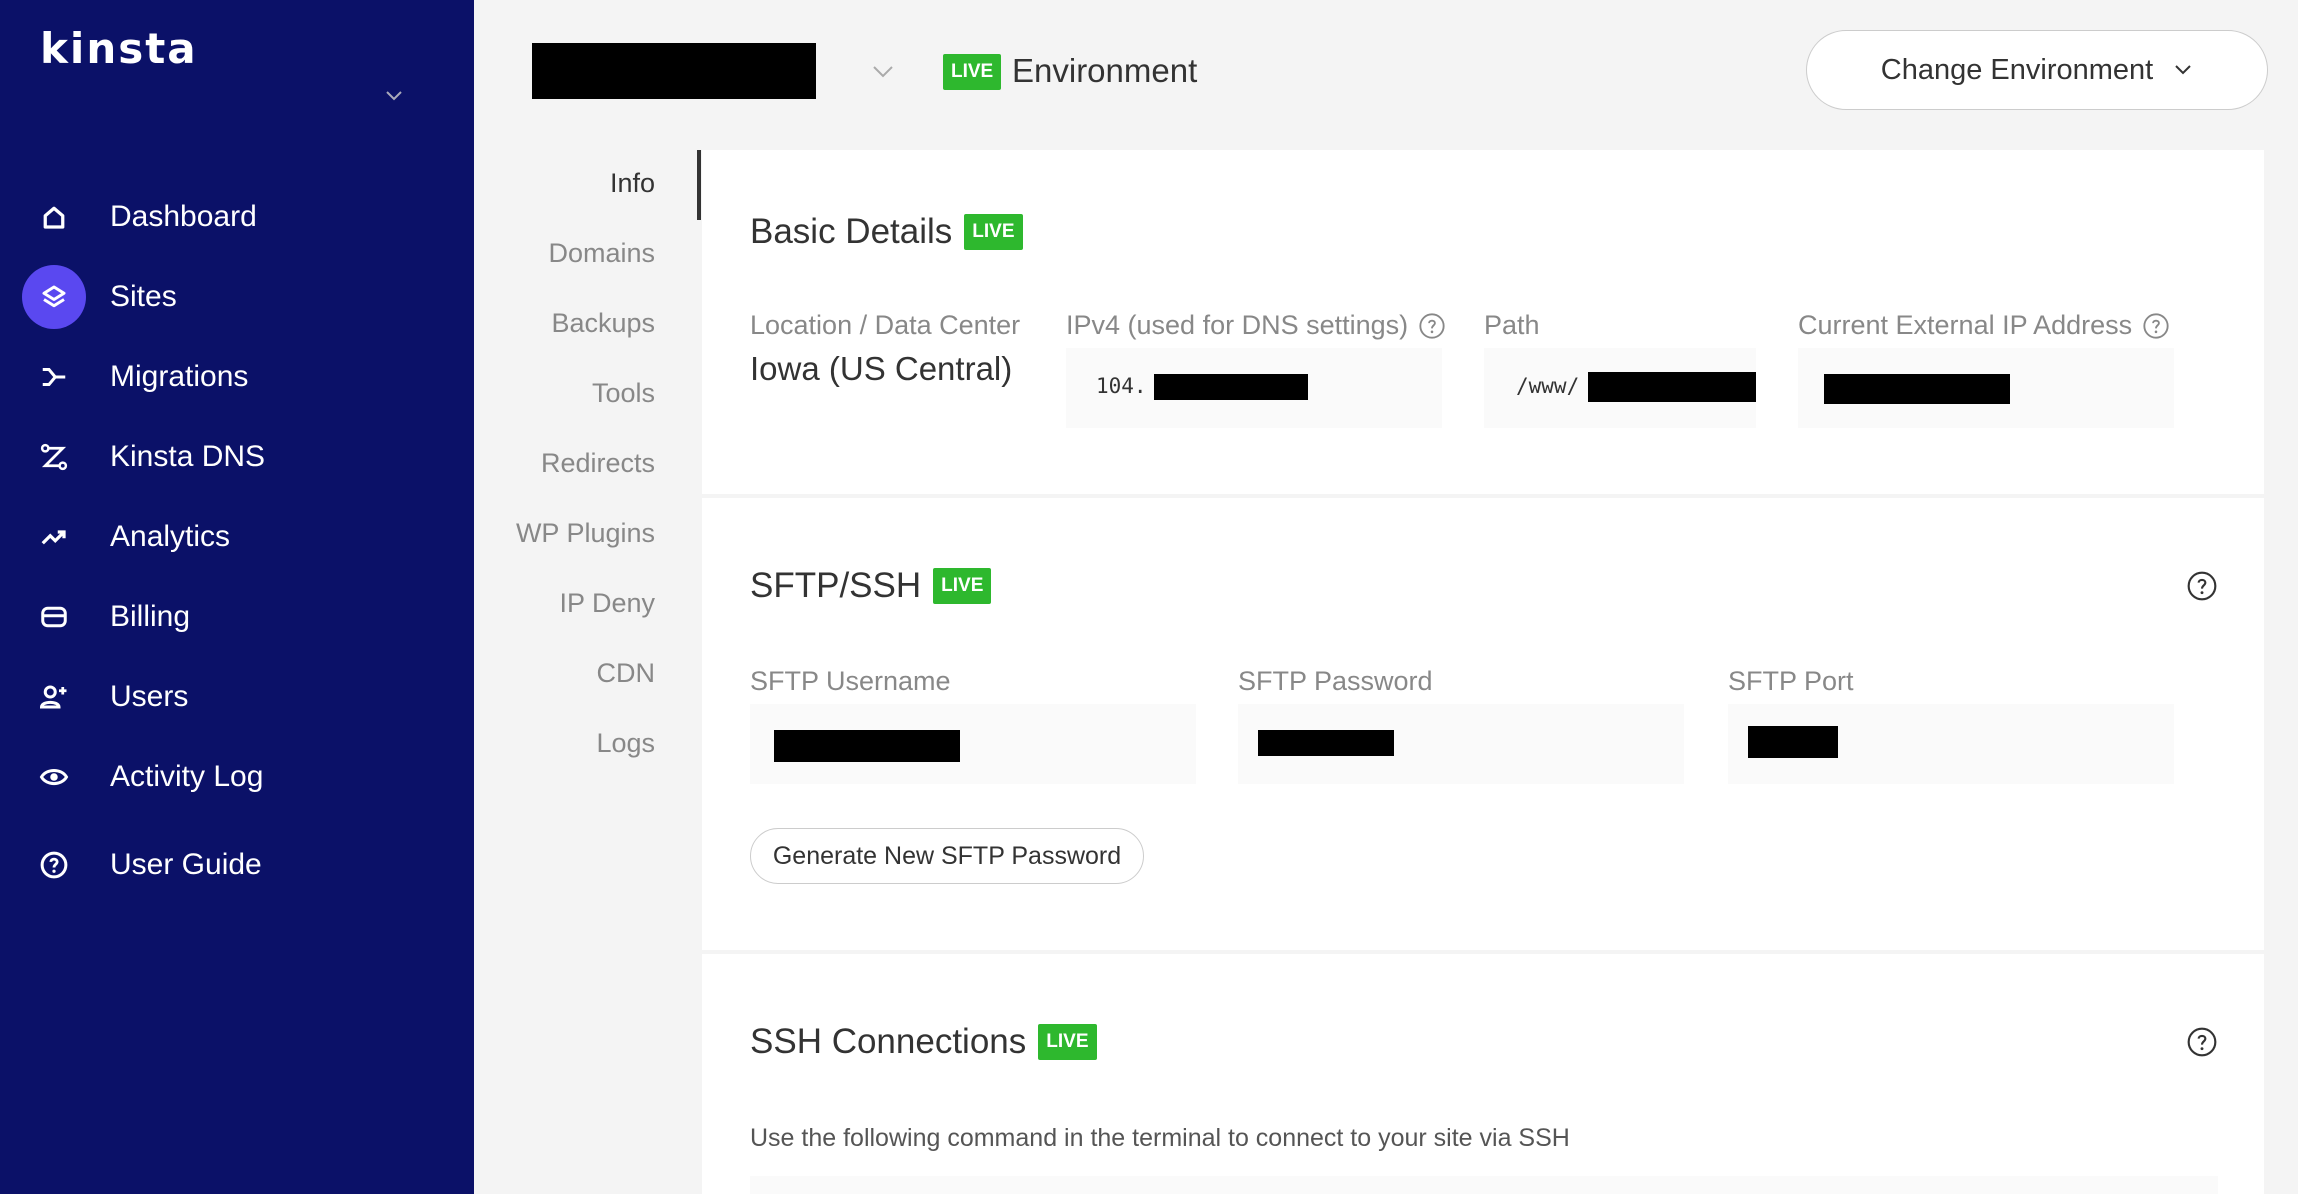  I want to click on external-ip-label: Current External IP Address, so click(1984, 325).